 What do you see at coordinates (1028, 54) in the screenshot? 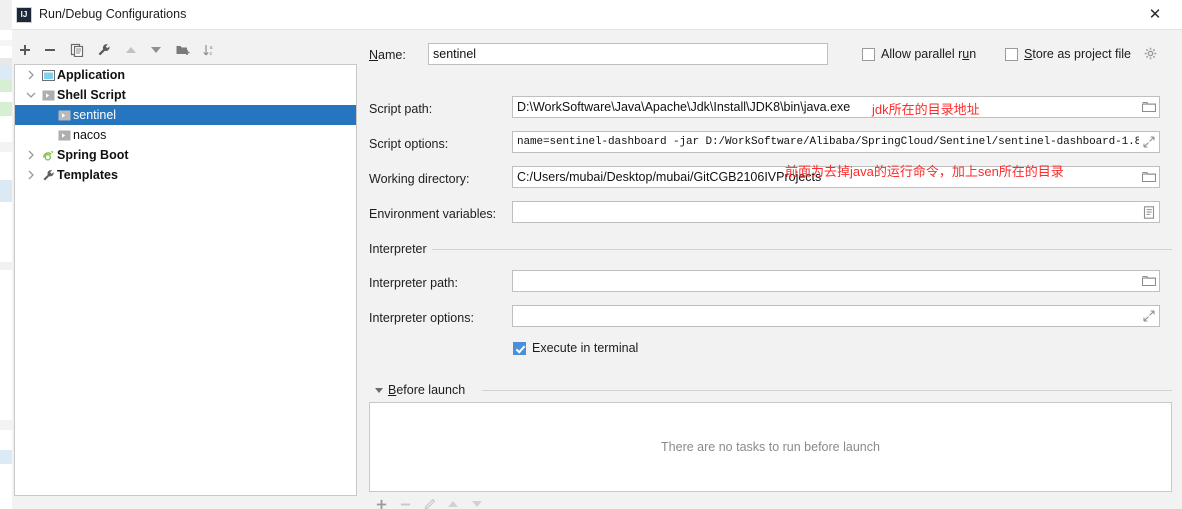
I see `store-as-project-file-mnemonic: S` at bounding box center [1028, 54].